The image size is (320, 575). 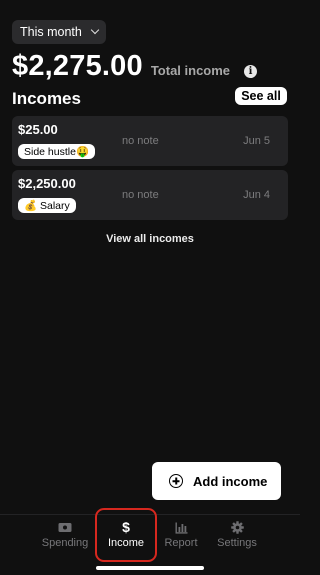 What do you see at coordinates (181, 543) in the screenshot?
I see `tab-label: Report` at bounding box center [181, 543].